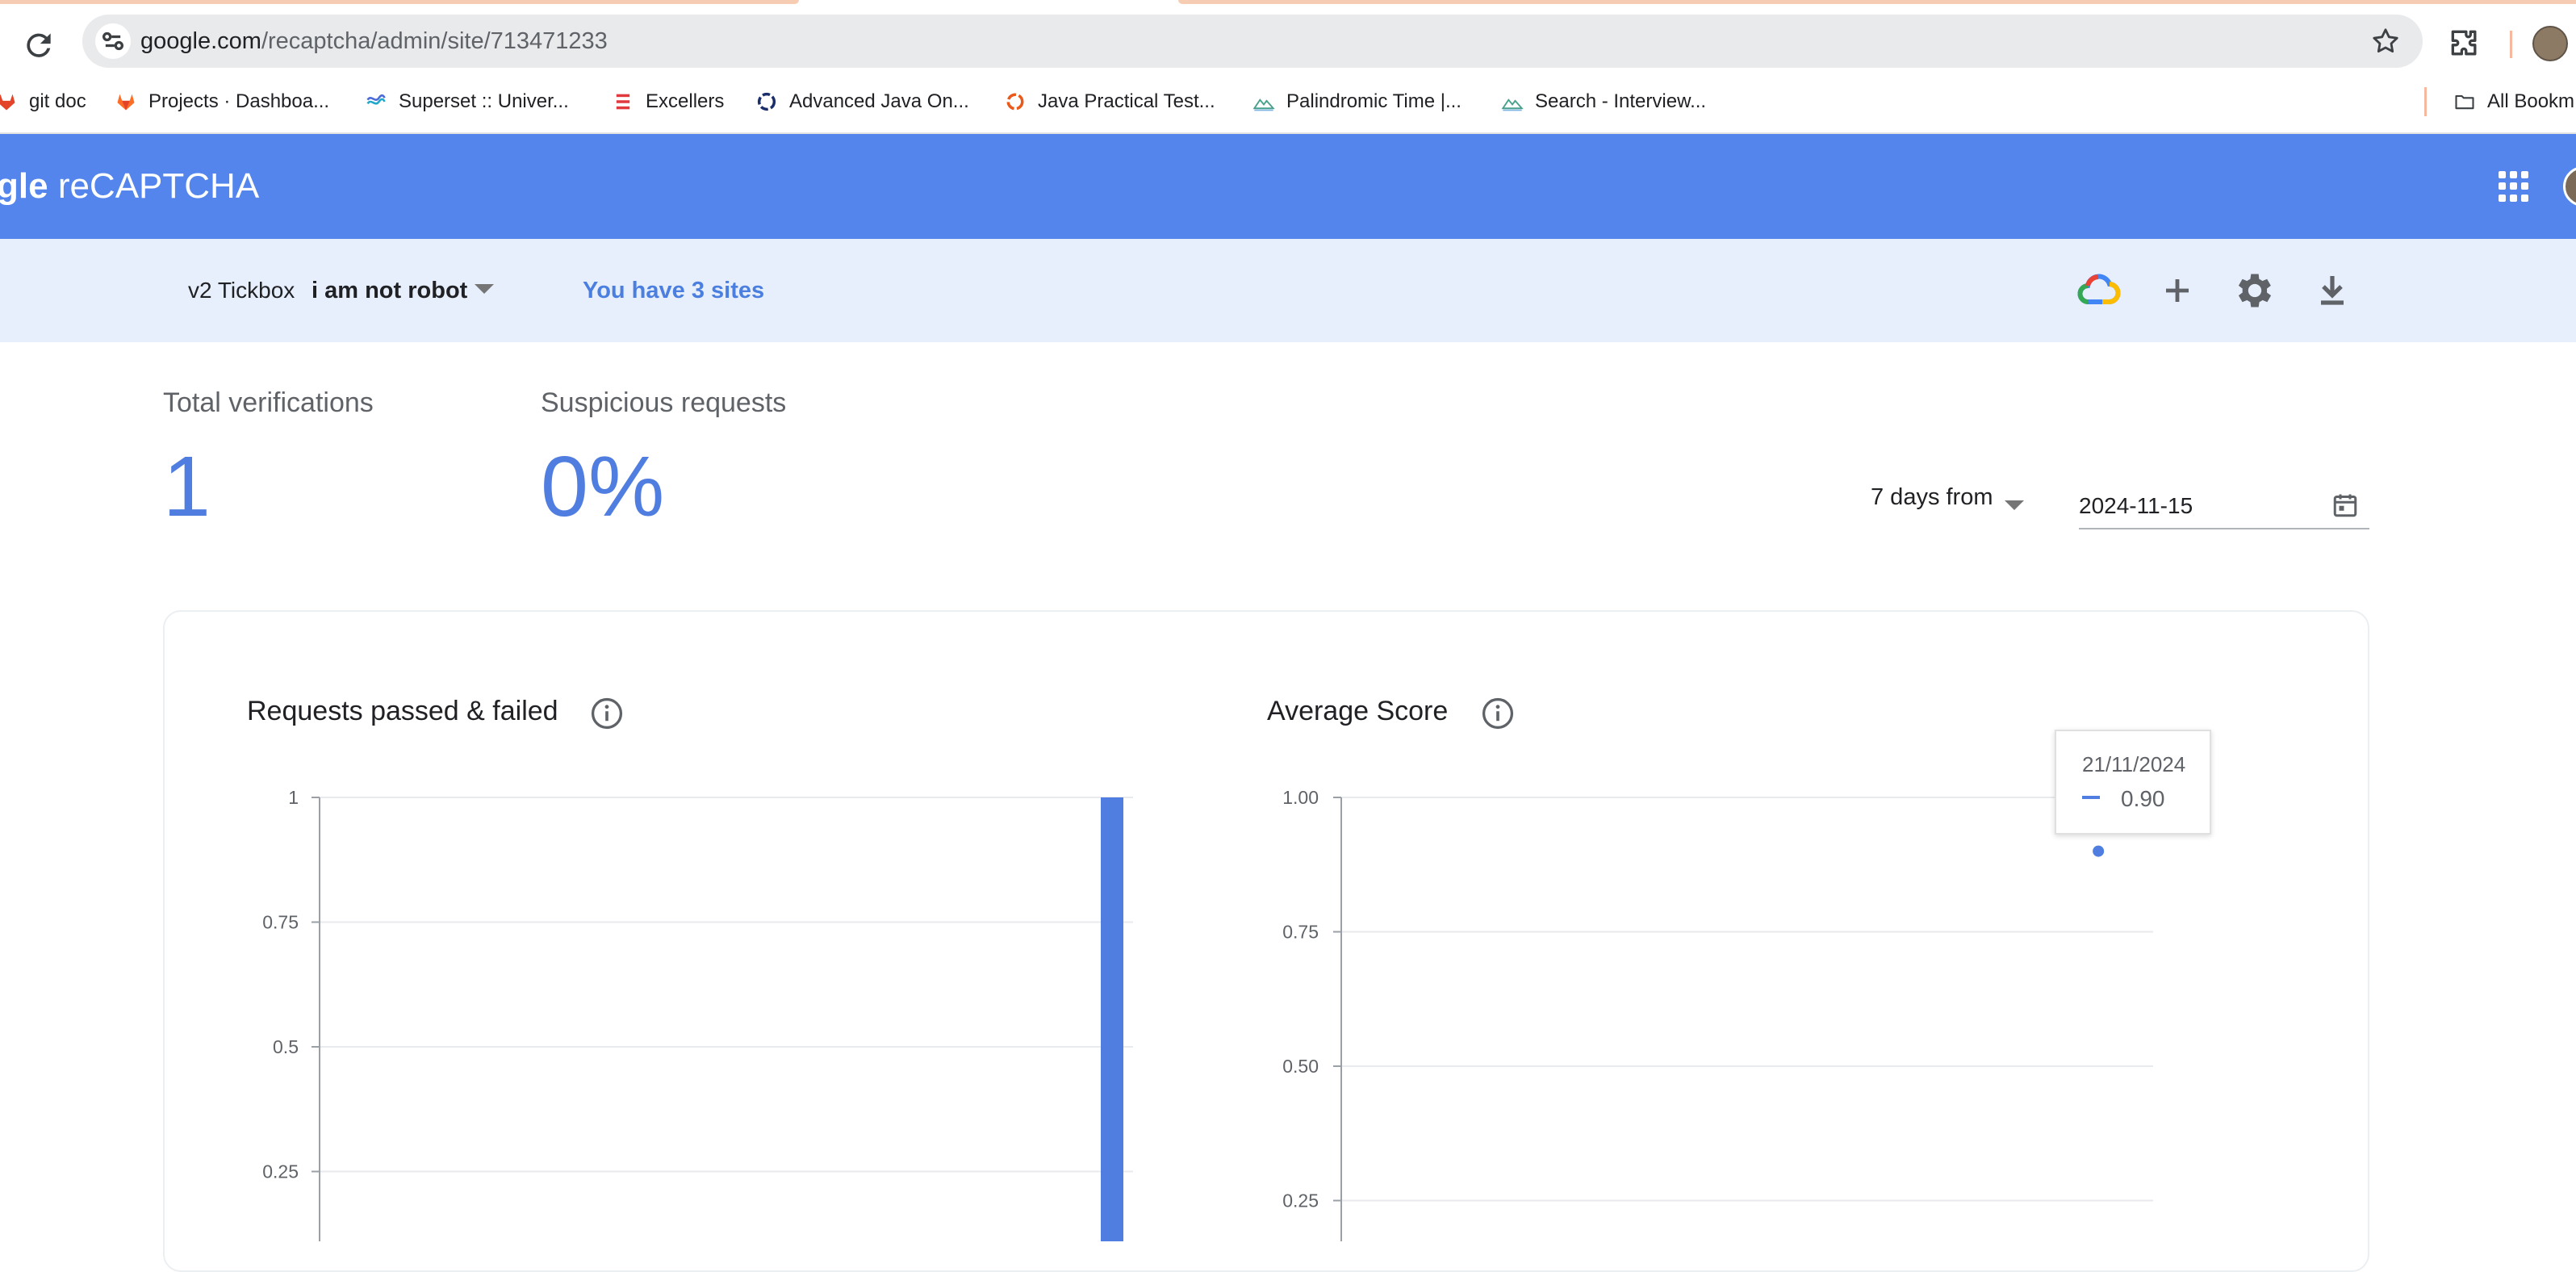  I want to click on tooltip-date: 21/11/2024, so click(2134, 764).